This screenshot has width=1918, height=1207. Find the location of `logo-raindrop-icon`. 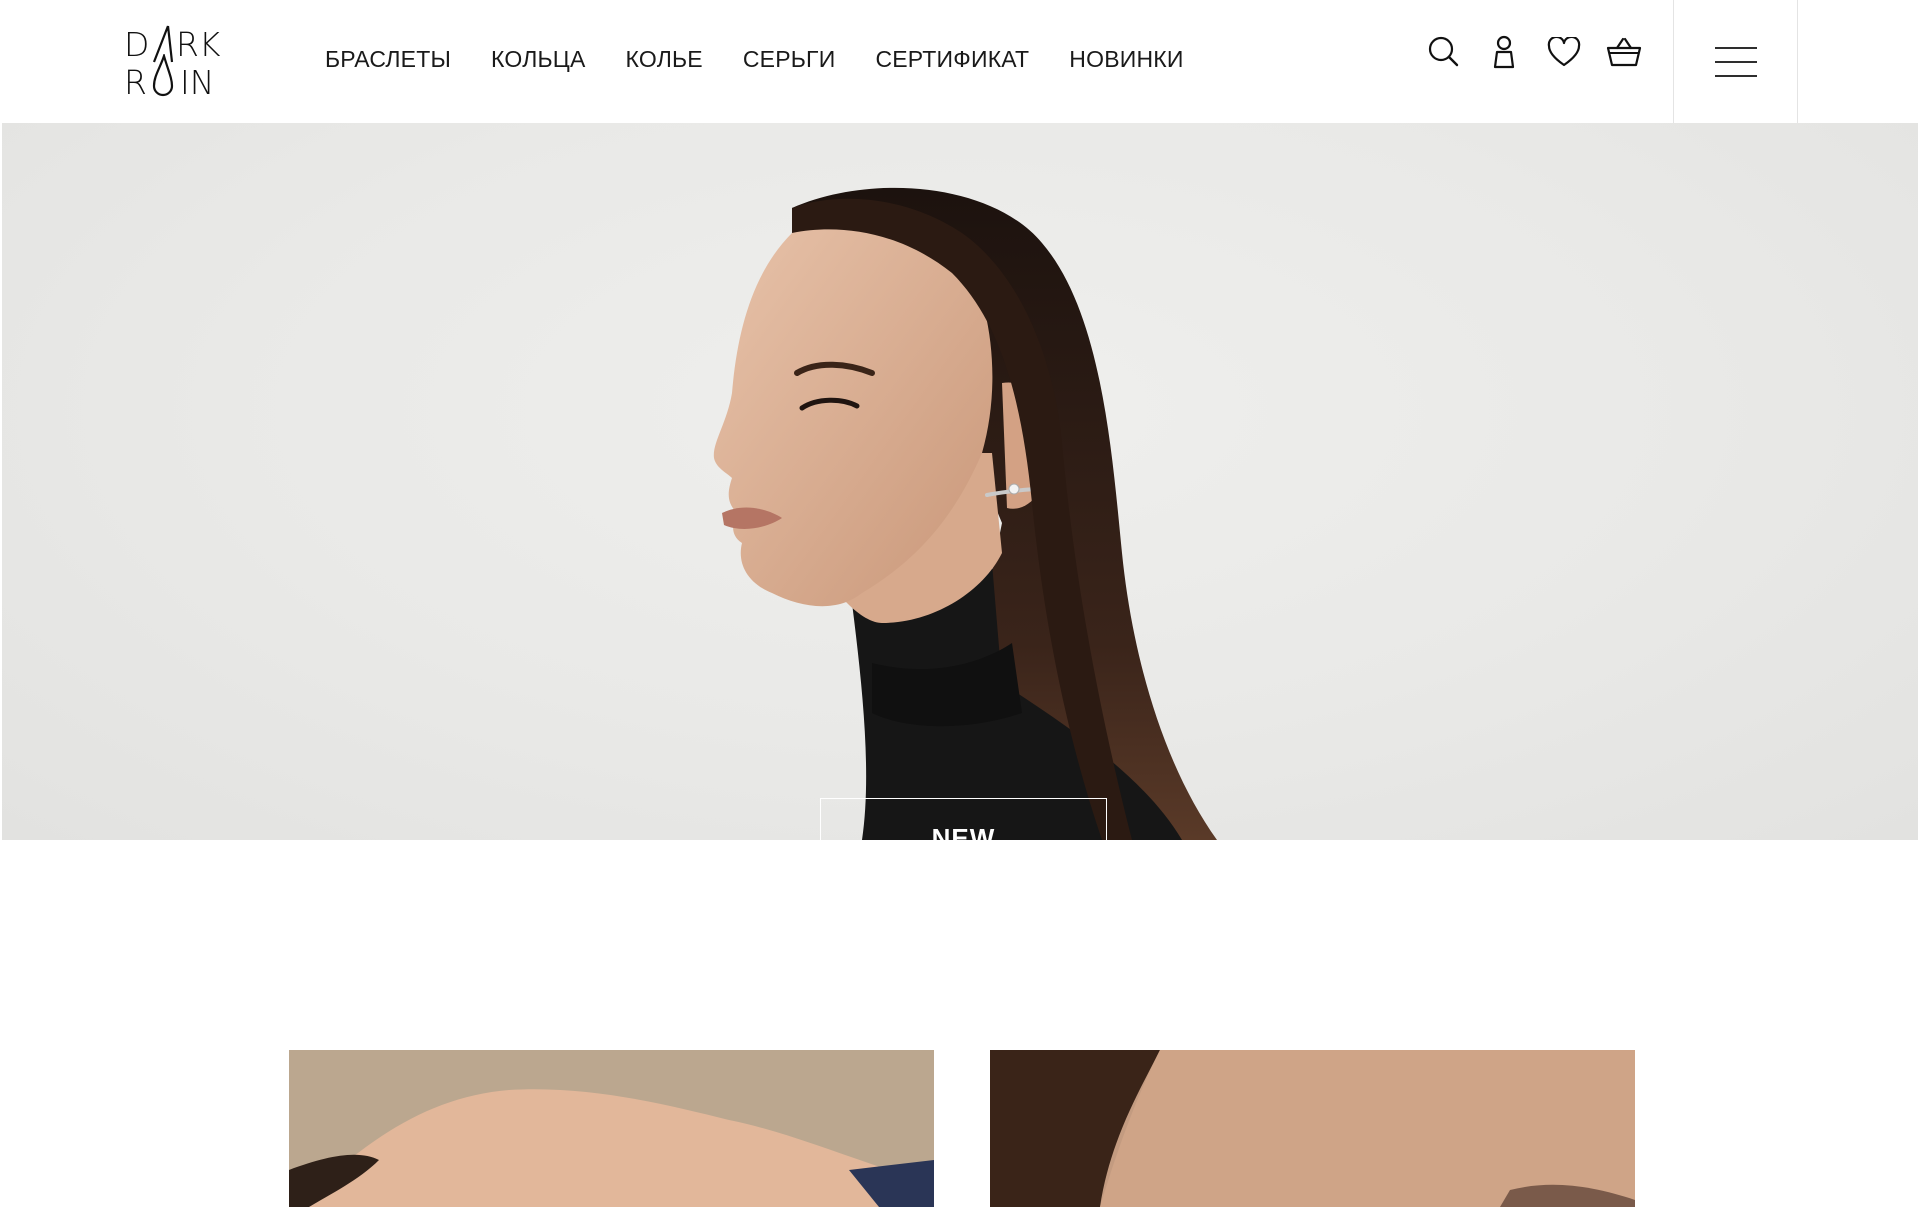

logo-raindrop-icon is located at coordinates (163, 75).